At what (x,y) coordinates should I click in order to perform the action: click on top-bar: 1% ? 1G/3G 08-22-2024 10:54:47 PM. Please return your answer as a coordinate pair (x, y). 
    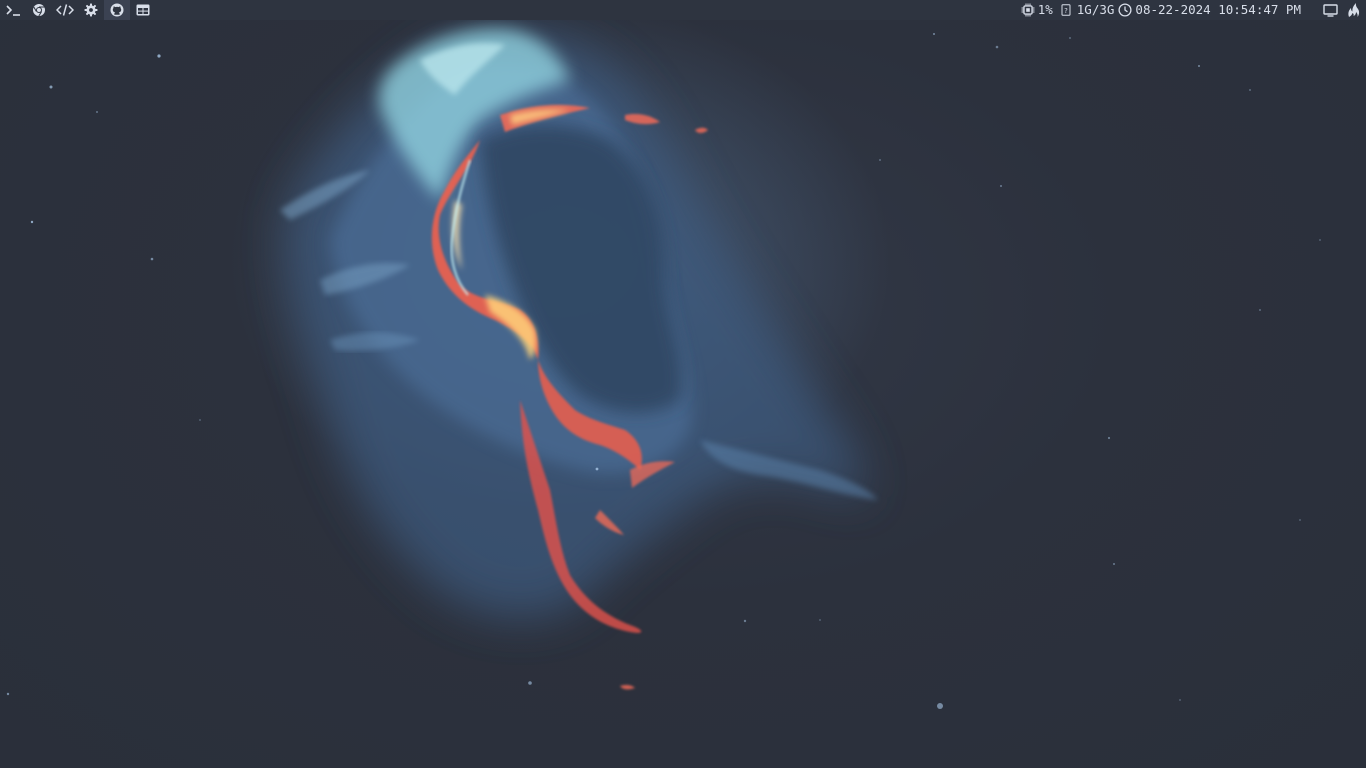
    Looking at the image, I should click on (683, 10).